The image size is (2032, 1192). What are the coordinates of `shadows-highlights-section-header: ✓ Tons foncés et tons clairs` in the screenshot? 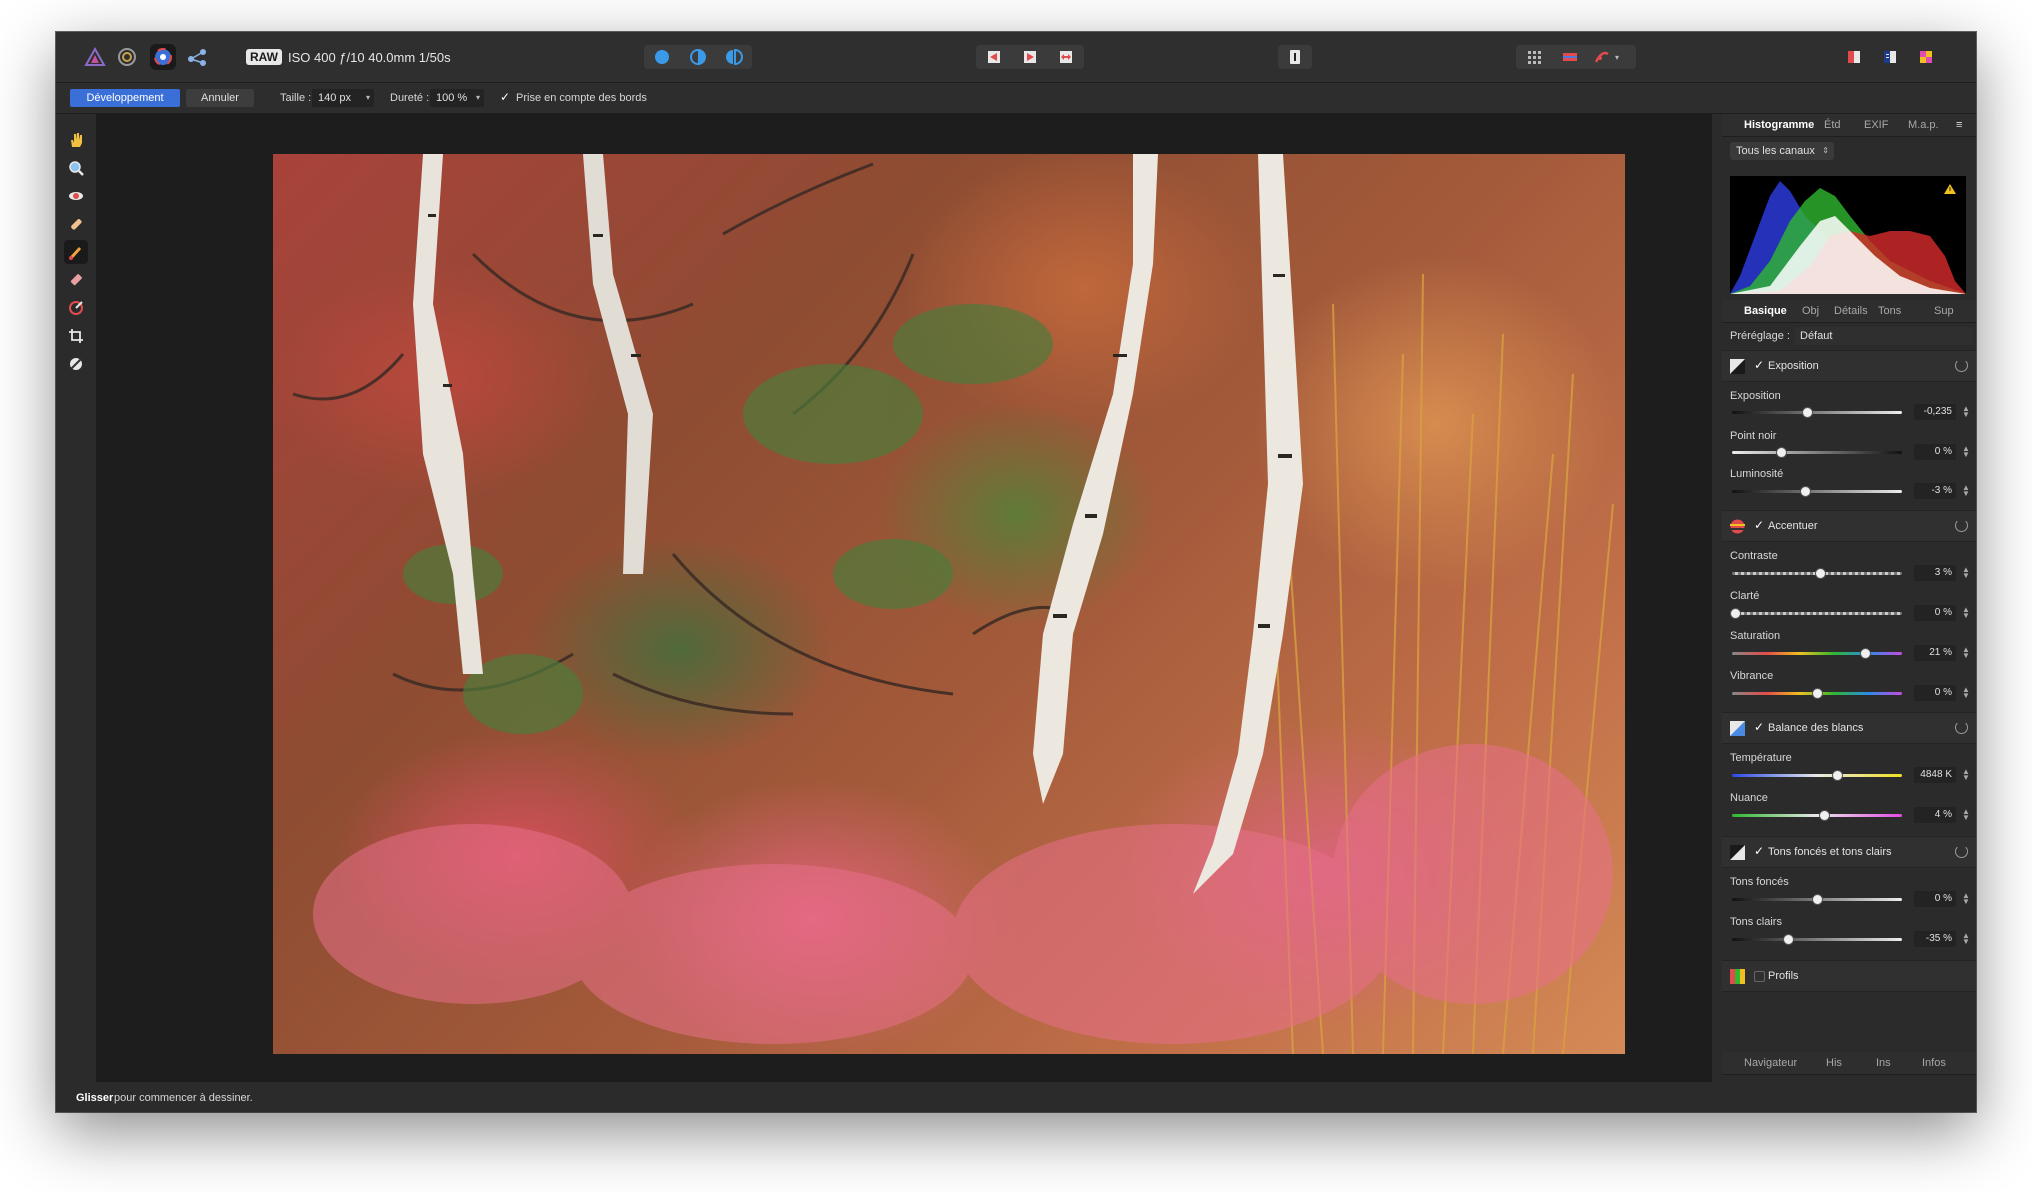 It's located at (1849, 852).